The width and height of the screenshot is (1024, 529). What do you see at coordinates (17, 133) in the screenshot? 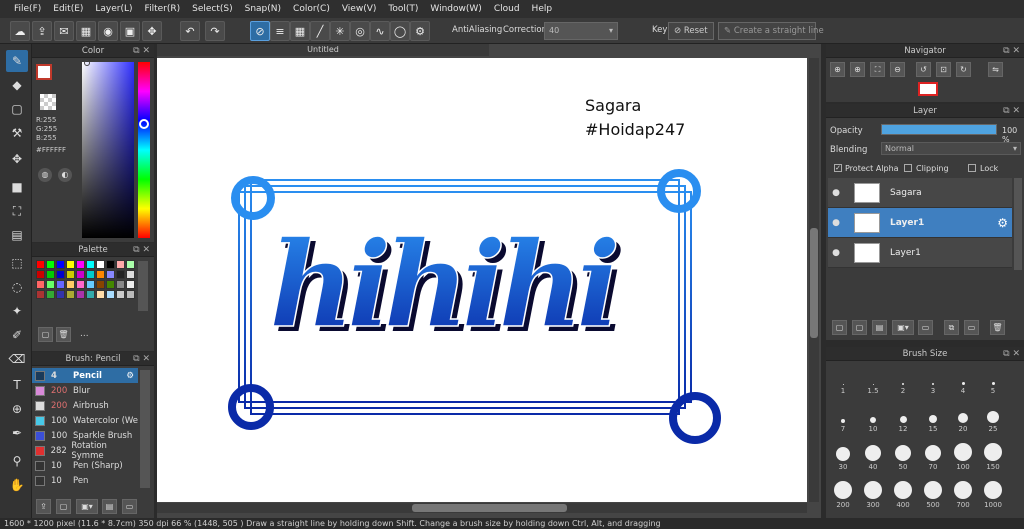
I see `magic-wand-tool-icon: ⚒` at bounding box center [17, 133].